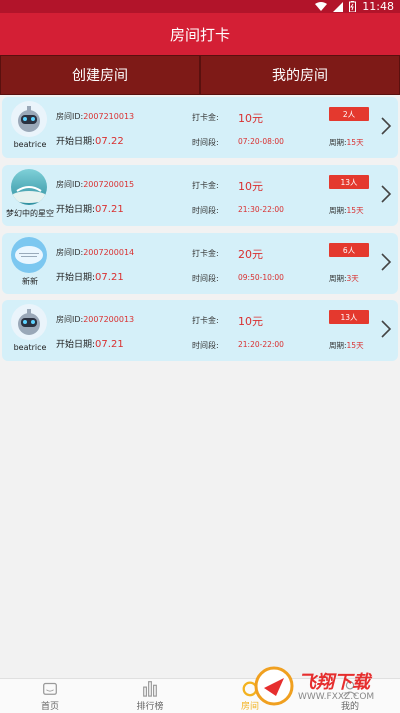  Describe the element at coordinates (95, 184) in the screenshot. I see `room-id: 房间ID:2007200015` at that location.